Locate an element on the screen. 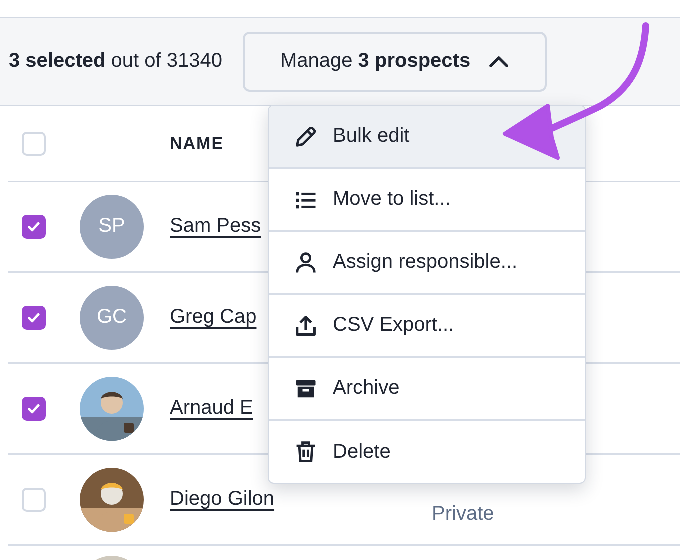 The width and height of the screenshot is (680, 560). chevron-up-icon is located at coordinates (498, 61).